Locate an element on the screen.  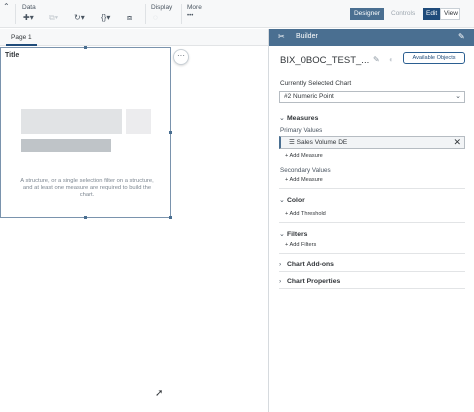
view-mode-button: View is located at coordinates (450, 14).